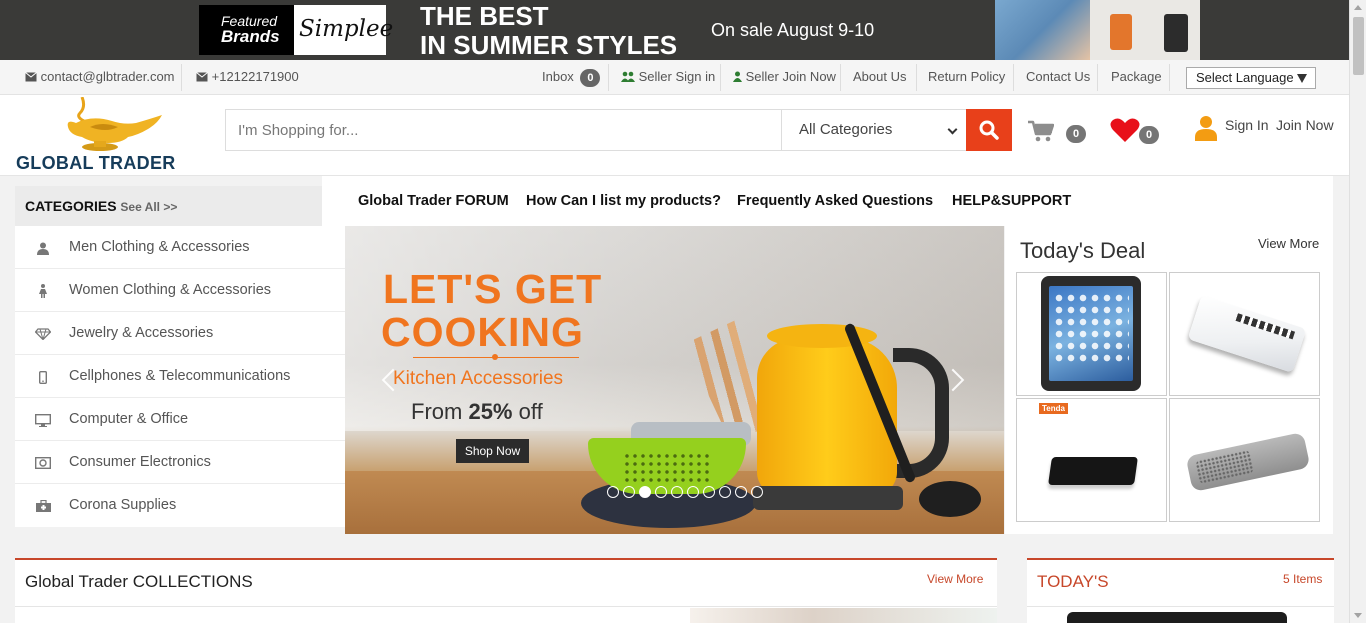 The image size is (1366, 623). I want to click on todays-deal-view-more: View More, so click(1288, 243).